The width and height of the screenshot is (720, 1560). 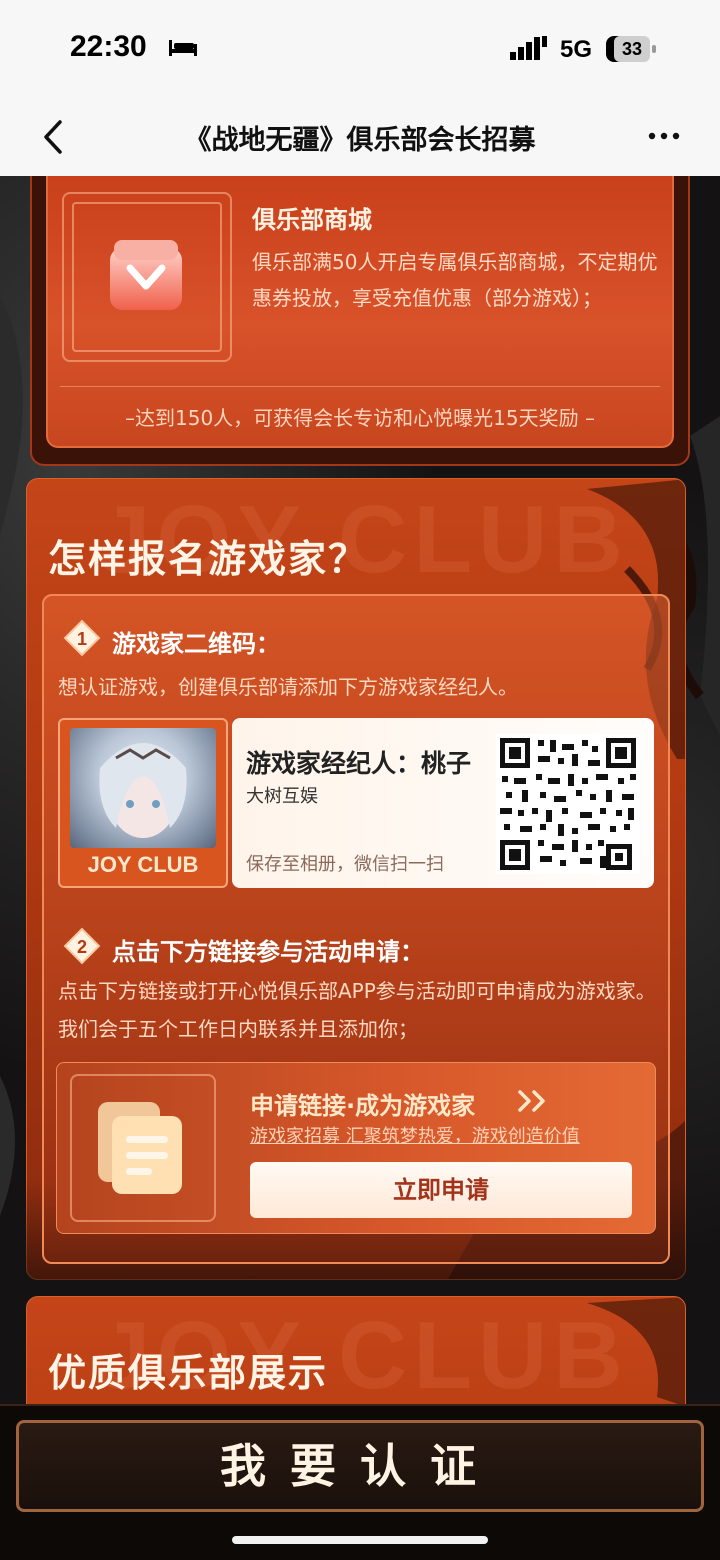 What do you see at coordinates (108, 46) in the screenshot?
I see `status-time: 22:30` at bounding box center [108, 46].